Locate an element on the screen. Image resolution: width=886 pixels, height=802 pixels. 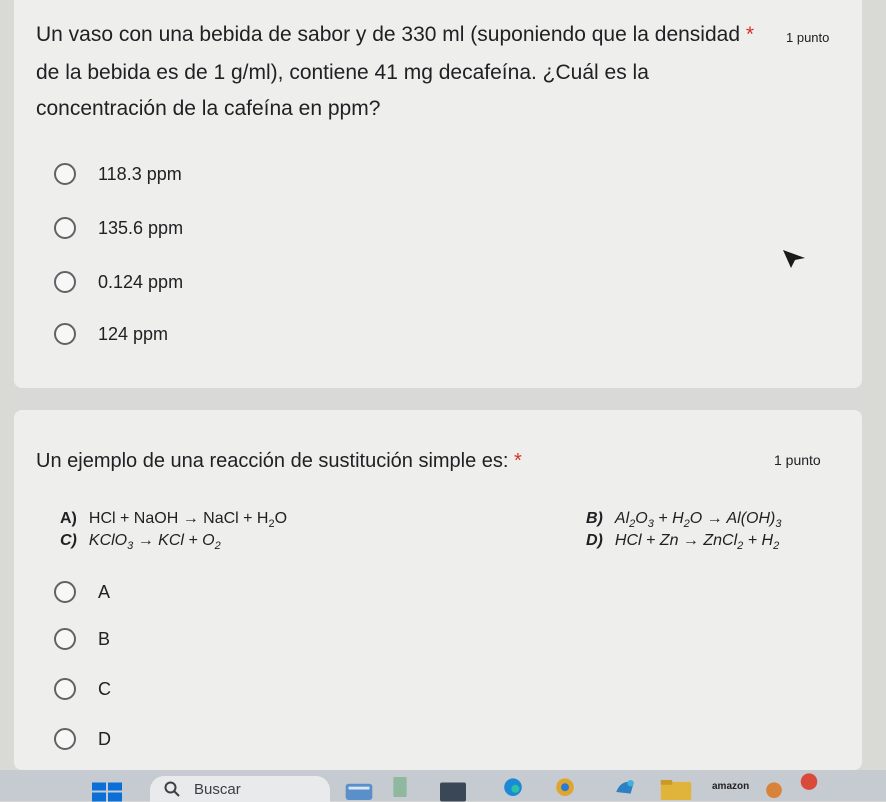
option-label: 124 ppm is located at coordinates (133, 333).